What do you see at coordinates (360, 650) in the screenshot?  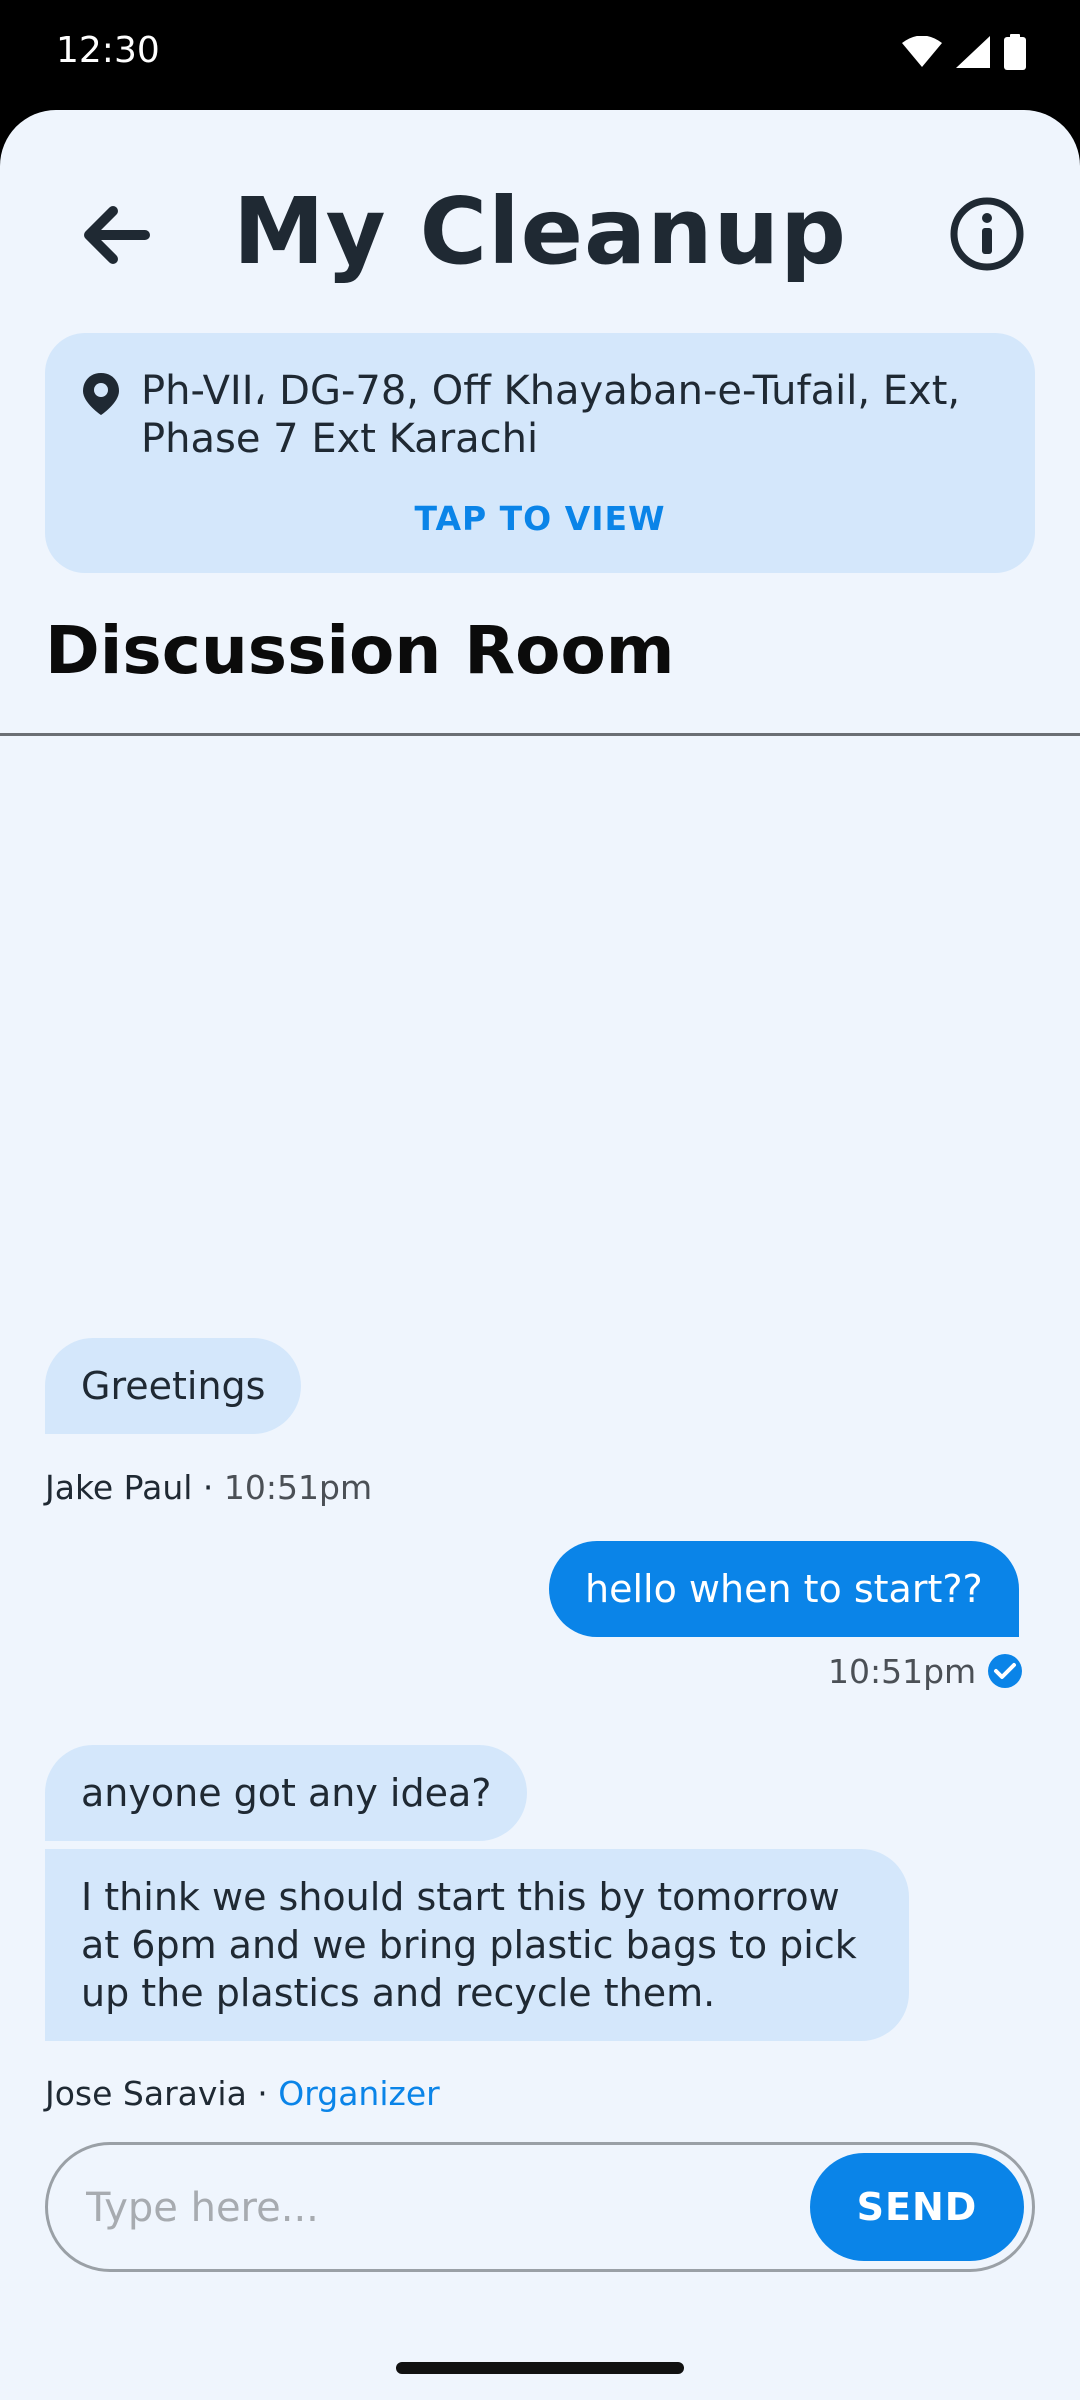 I see `discussion-room-title: Discussion Room` at bounding box center [360, 650].